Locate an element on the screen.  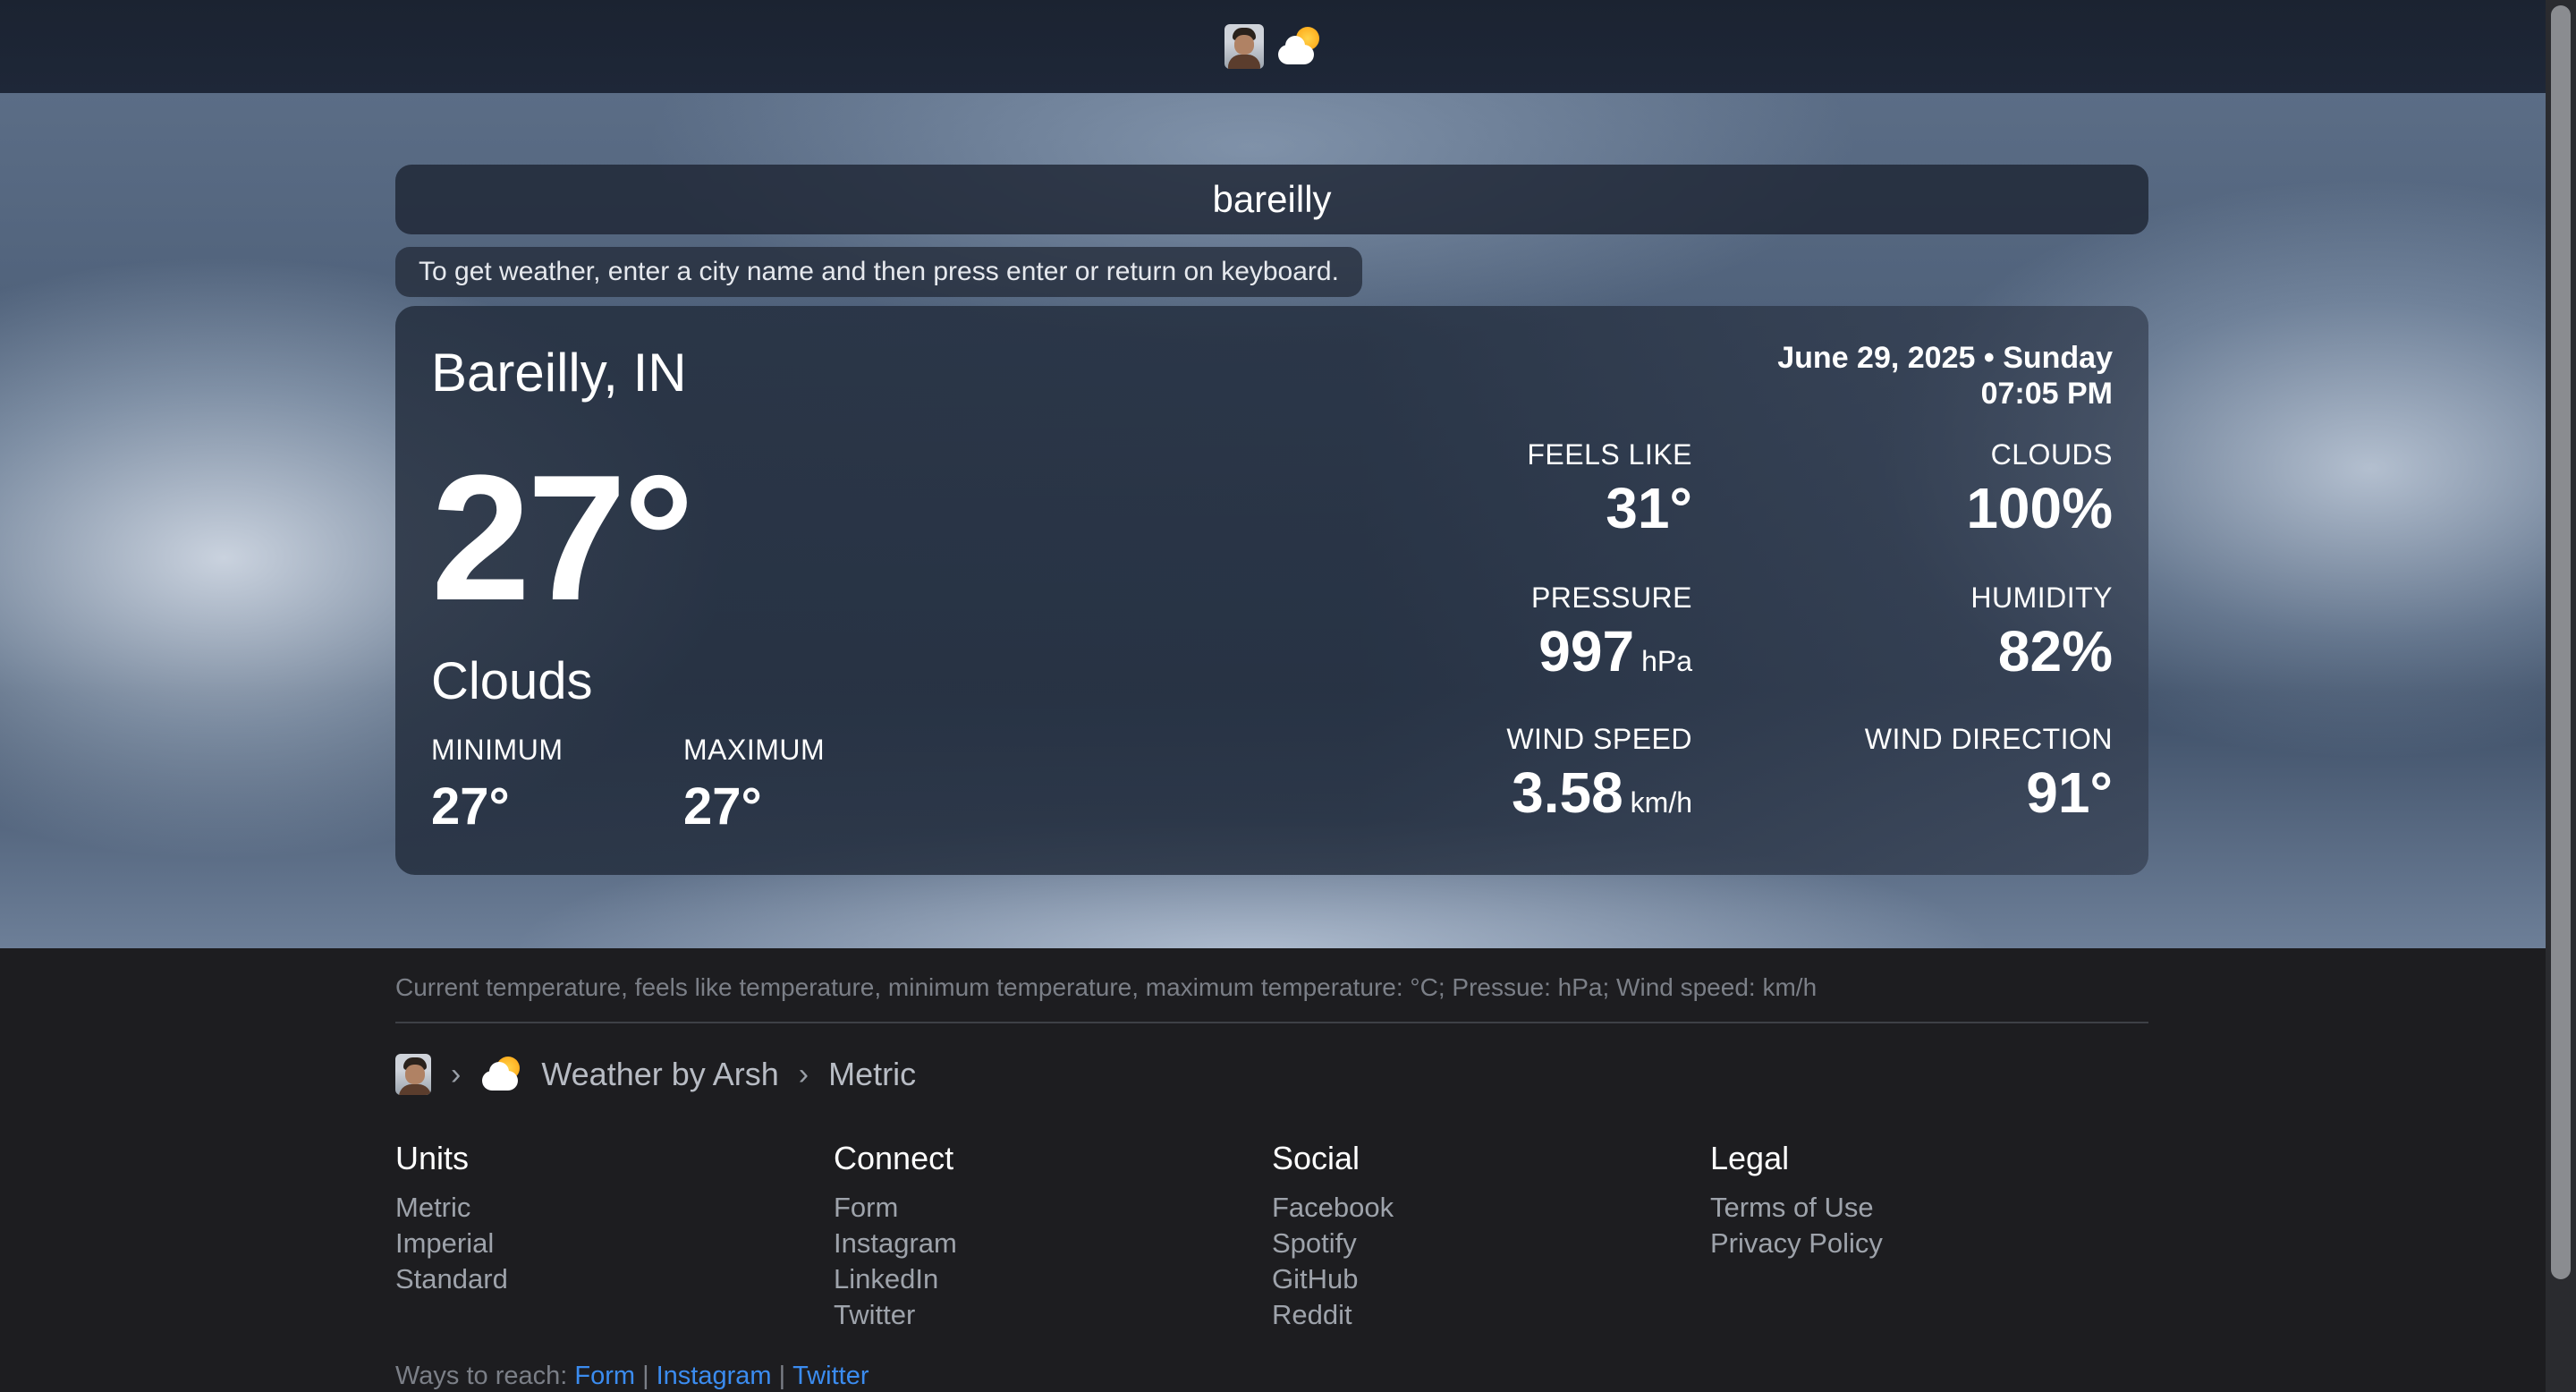
weather-condition: Clouds is located at coordinates (512, 681).